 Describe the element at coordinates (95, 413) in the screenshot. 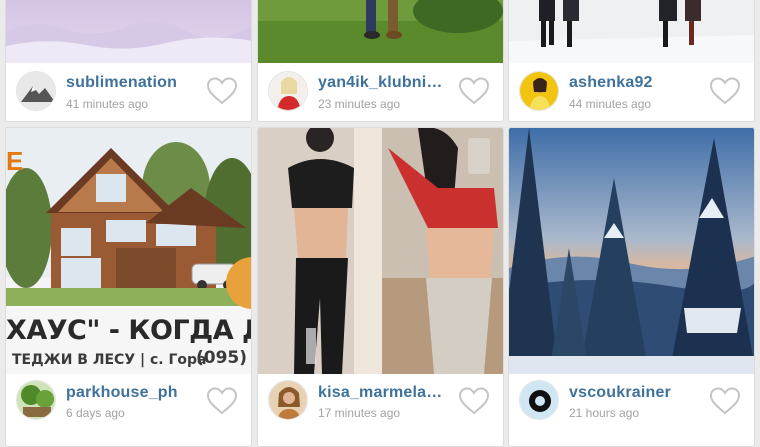

I see `post-time: 6 days ago` at that location.